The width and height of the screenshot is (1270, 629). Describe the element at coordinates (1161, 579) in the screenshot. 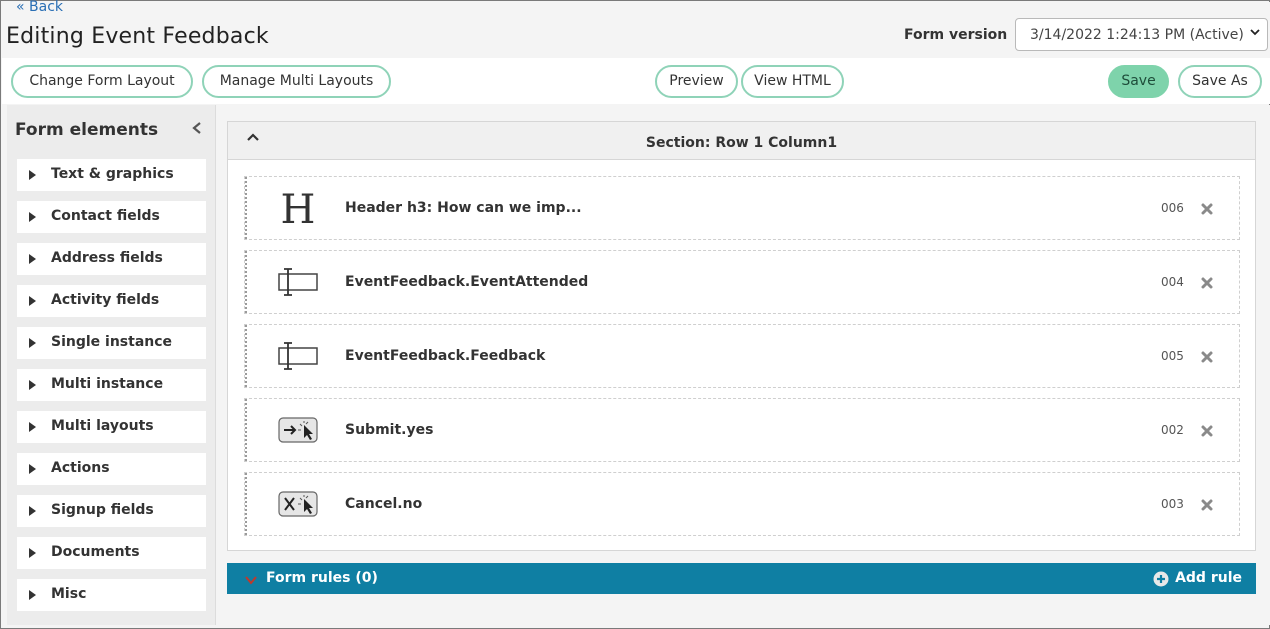

I see `plus-circle-icon` at that location.